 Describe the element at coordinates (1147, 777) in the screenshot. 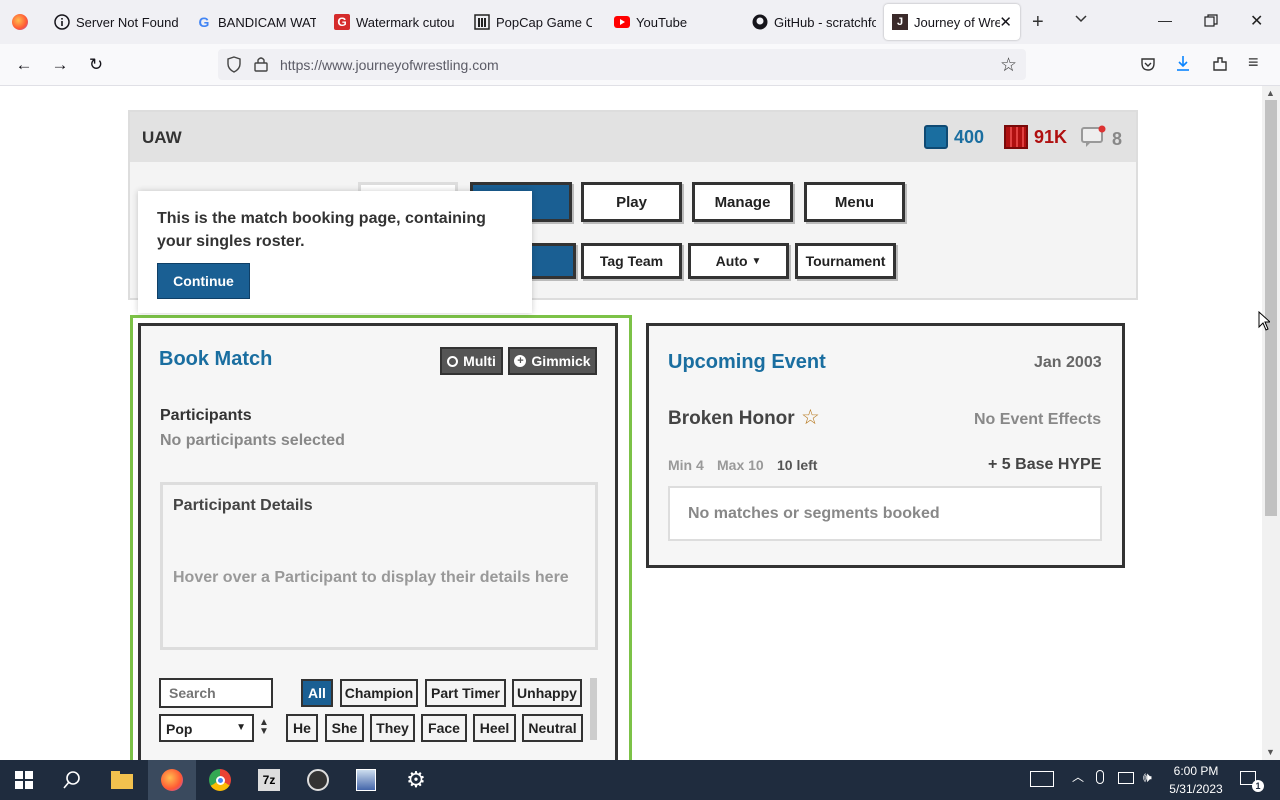

I see `volume-icon: 🕪` at that location.